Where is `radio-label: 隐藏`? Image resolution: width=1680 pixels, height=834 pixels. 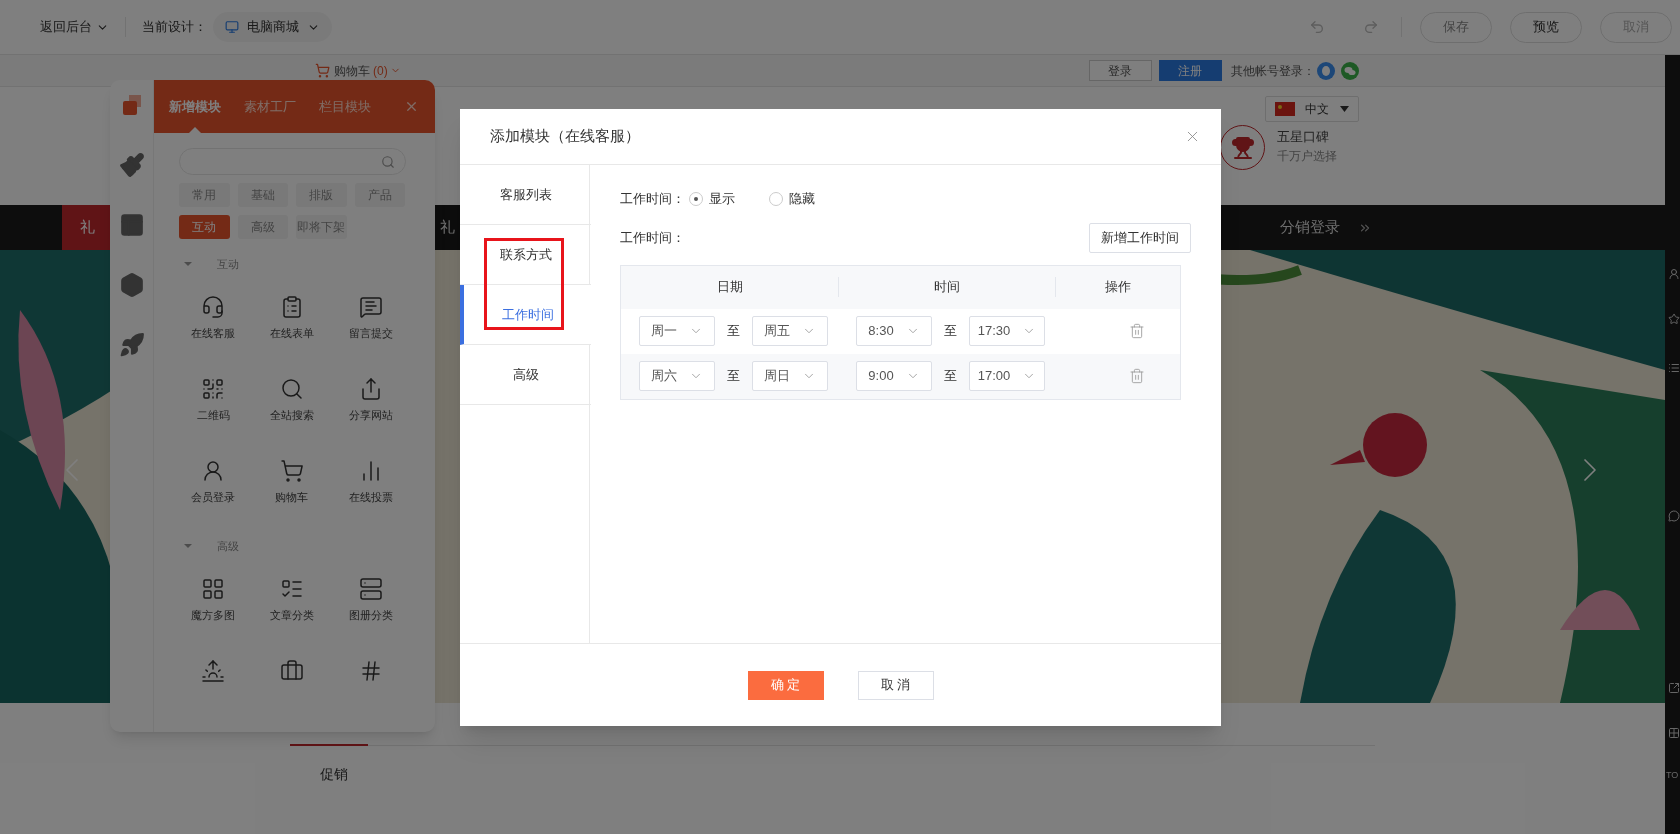
radio-label: 隐藏 is located at coordinates (802, 199).